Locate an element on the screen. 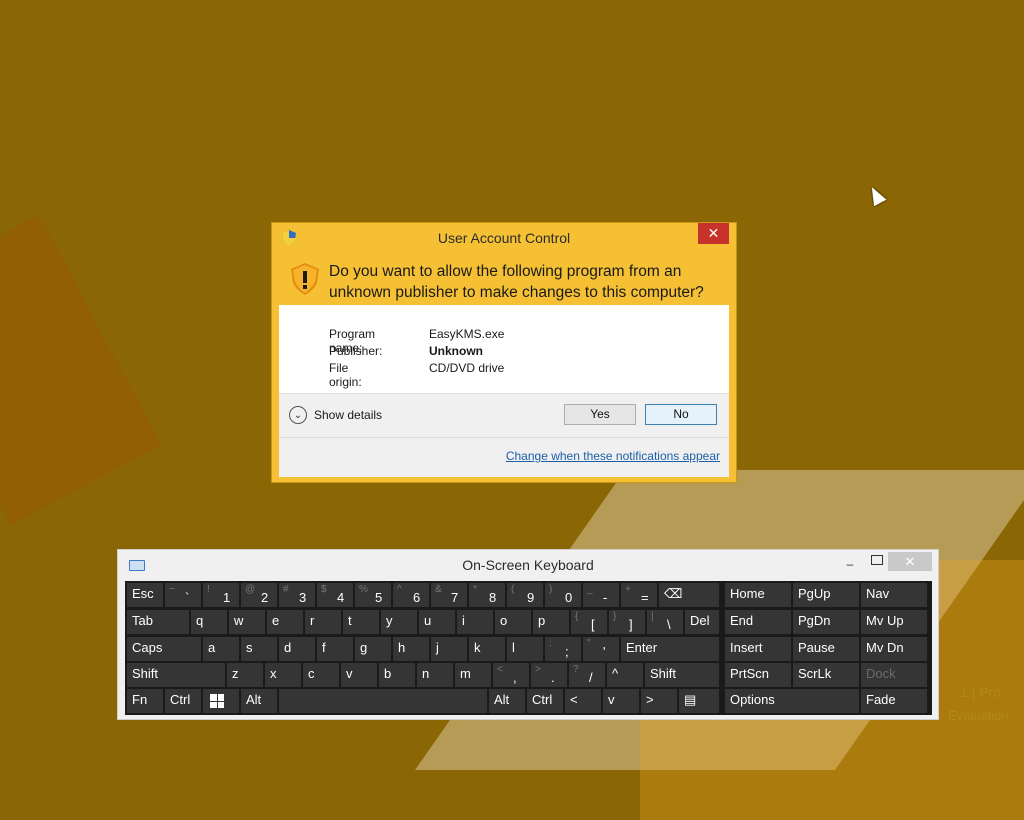 Image resolution: width=1024 pixels, height=820 pixels. key-k: k is located at coordinates (487, 649).